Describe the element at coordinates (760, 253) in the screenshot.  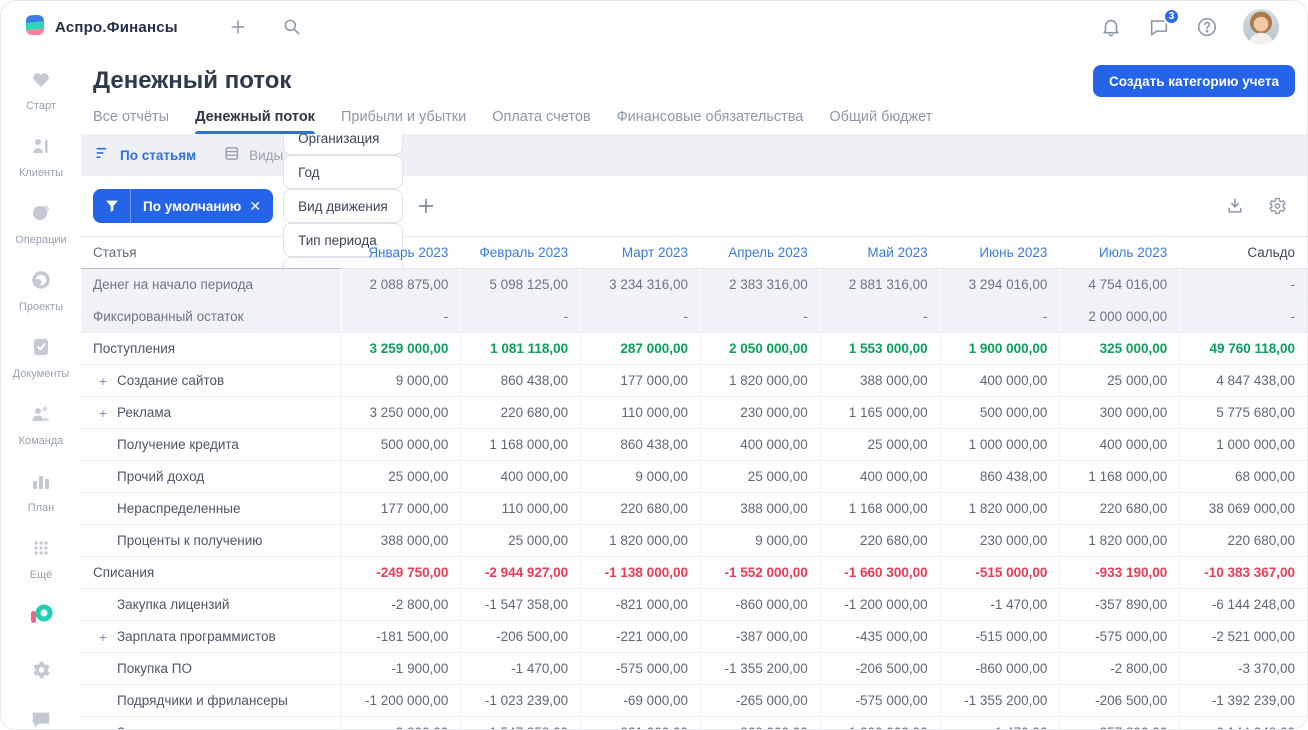
I see `column-header-month-4: Апрель 2023` at that location.